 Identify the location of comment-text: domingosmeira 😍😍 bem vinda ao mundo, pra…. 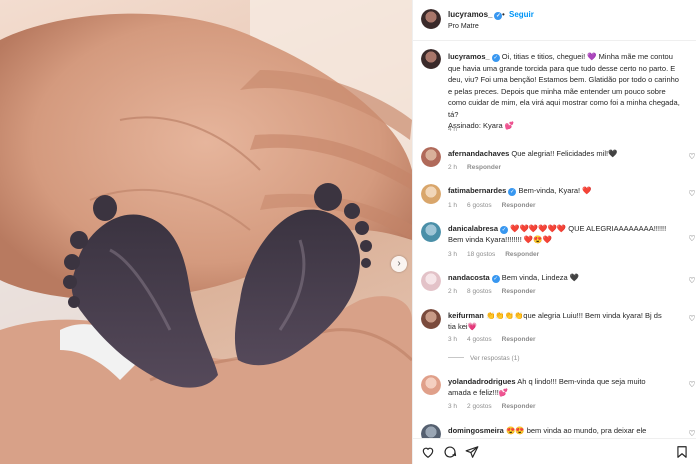
(558, 430).